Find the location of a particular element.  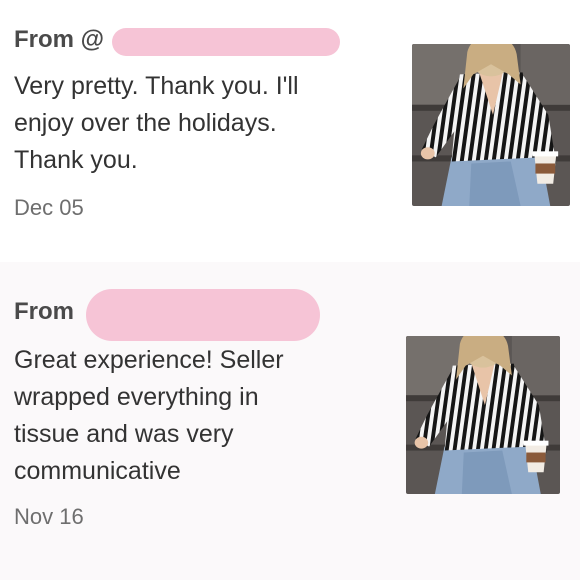

review-text-line: Great experience! Seller is located at coordinates (149, 360).